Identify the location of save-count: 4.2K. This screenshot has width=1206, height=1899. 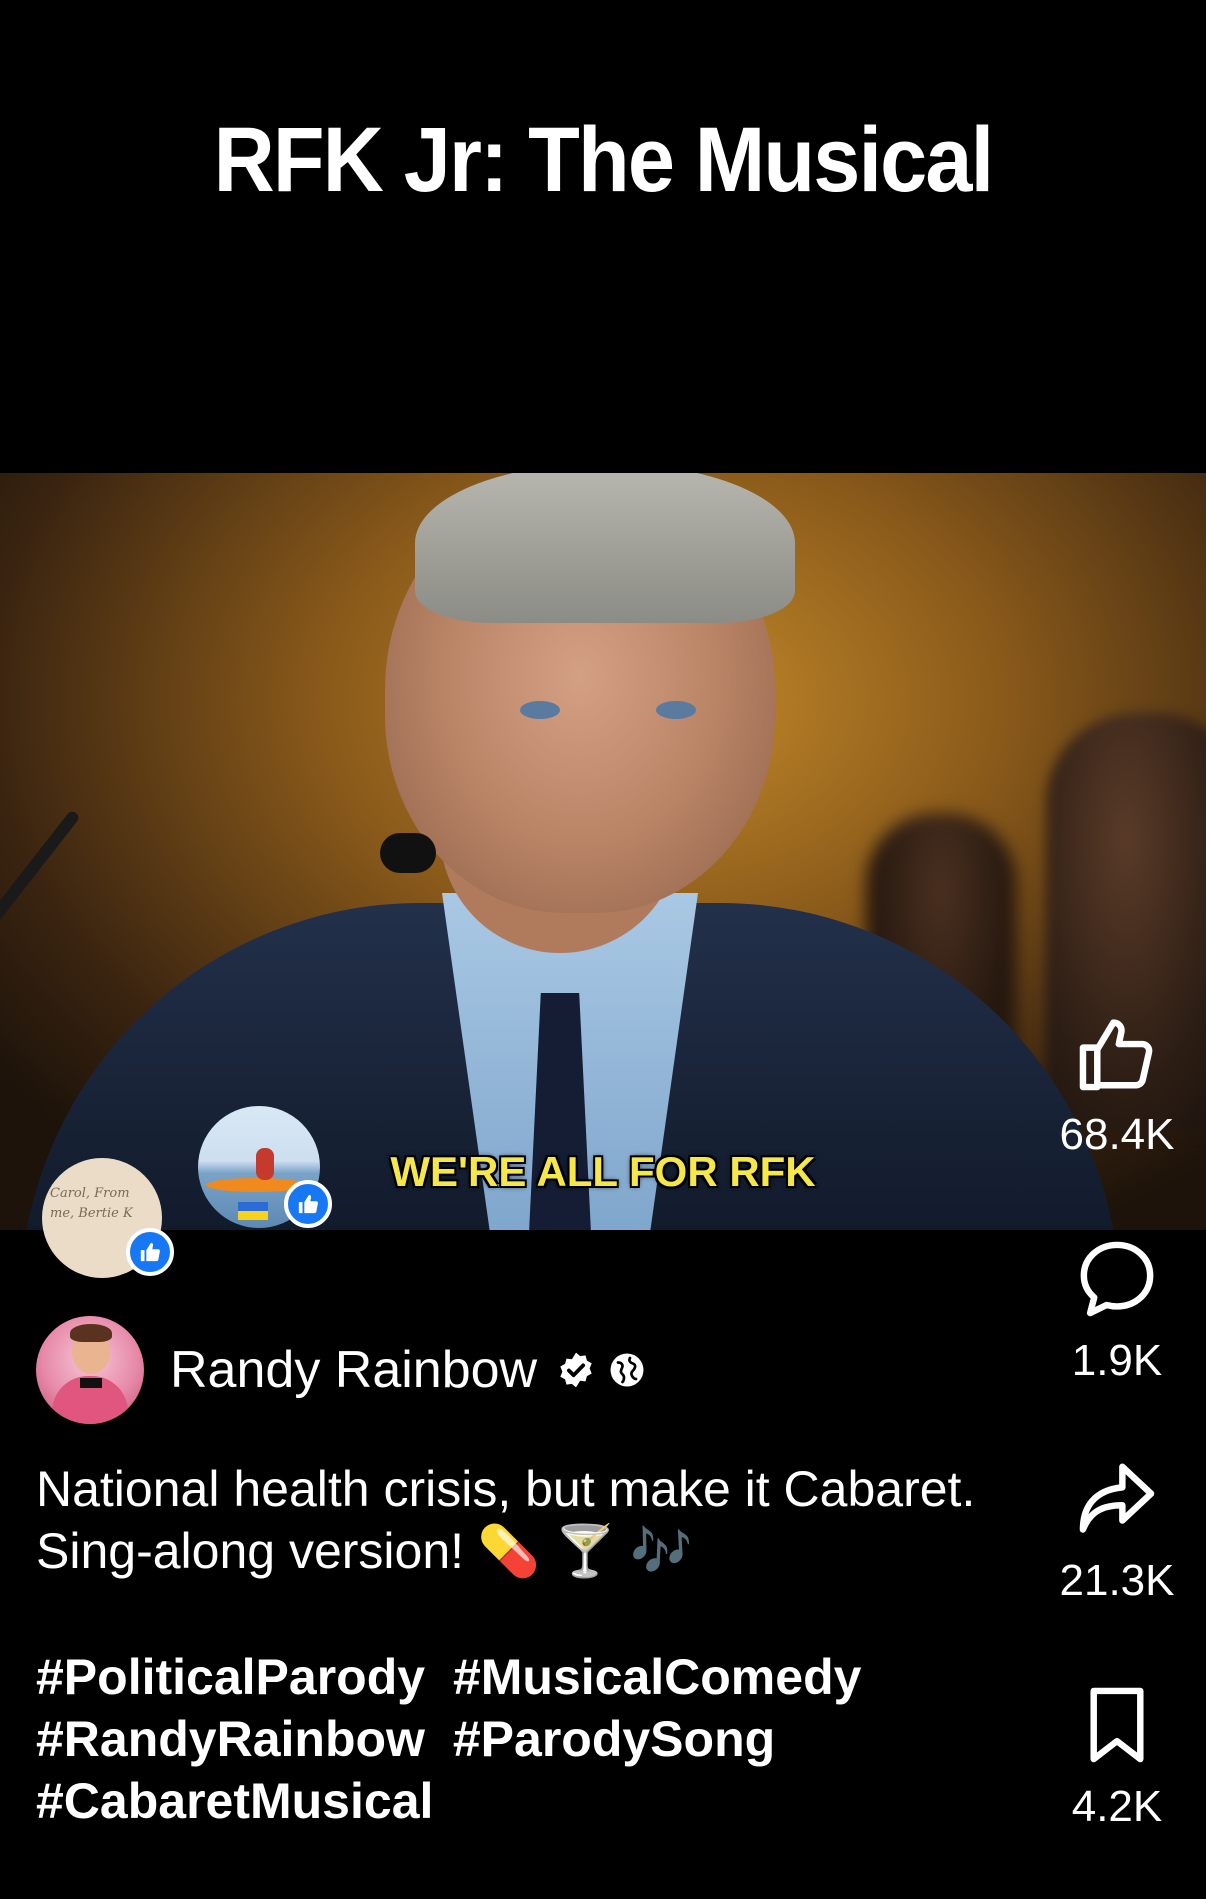
(1117, 1806).